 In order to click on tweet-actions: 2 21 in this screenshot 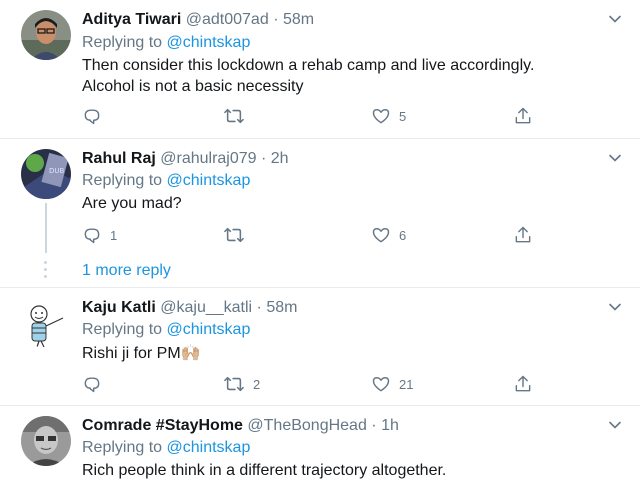, I will do `click(312, 384)`.